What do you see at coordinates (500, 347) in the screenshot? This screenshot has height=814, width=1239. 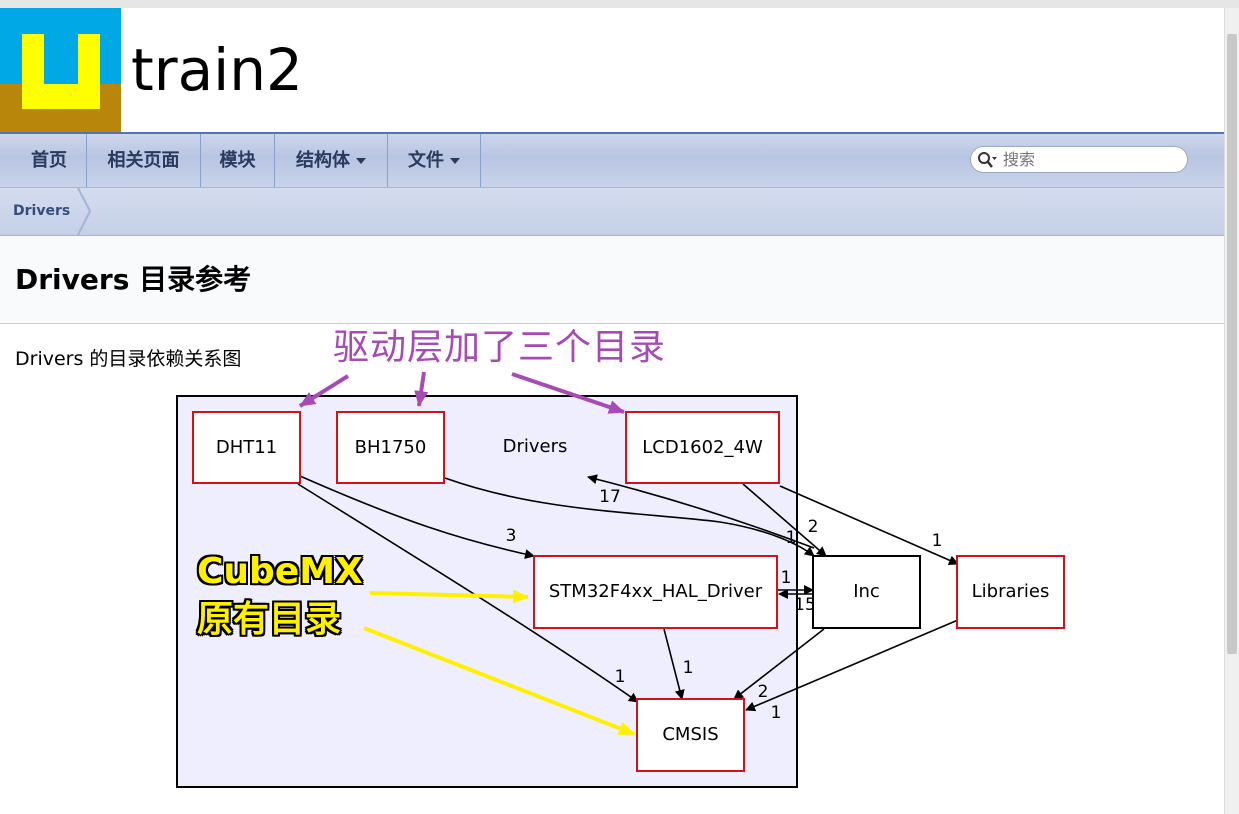 I see `purple-annotation-text: 驱动层加了三个目录` at bounding box center [500, 347].